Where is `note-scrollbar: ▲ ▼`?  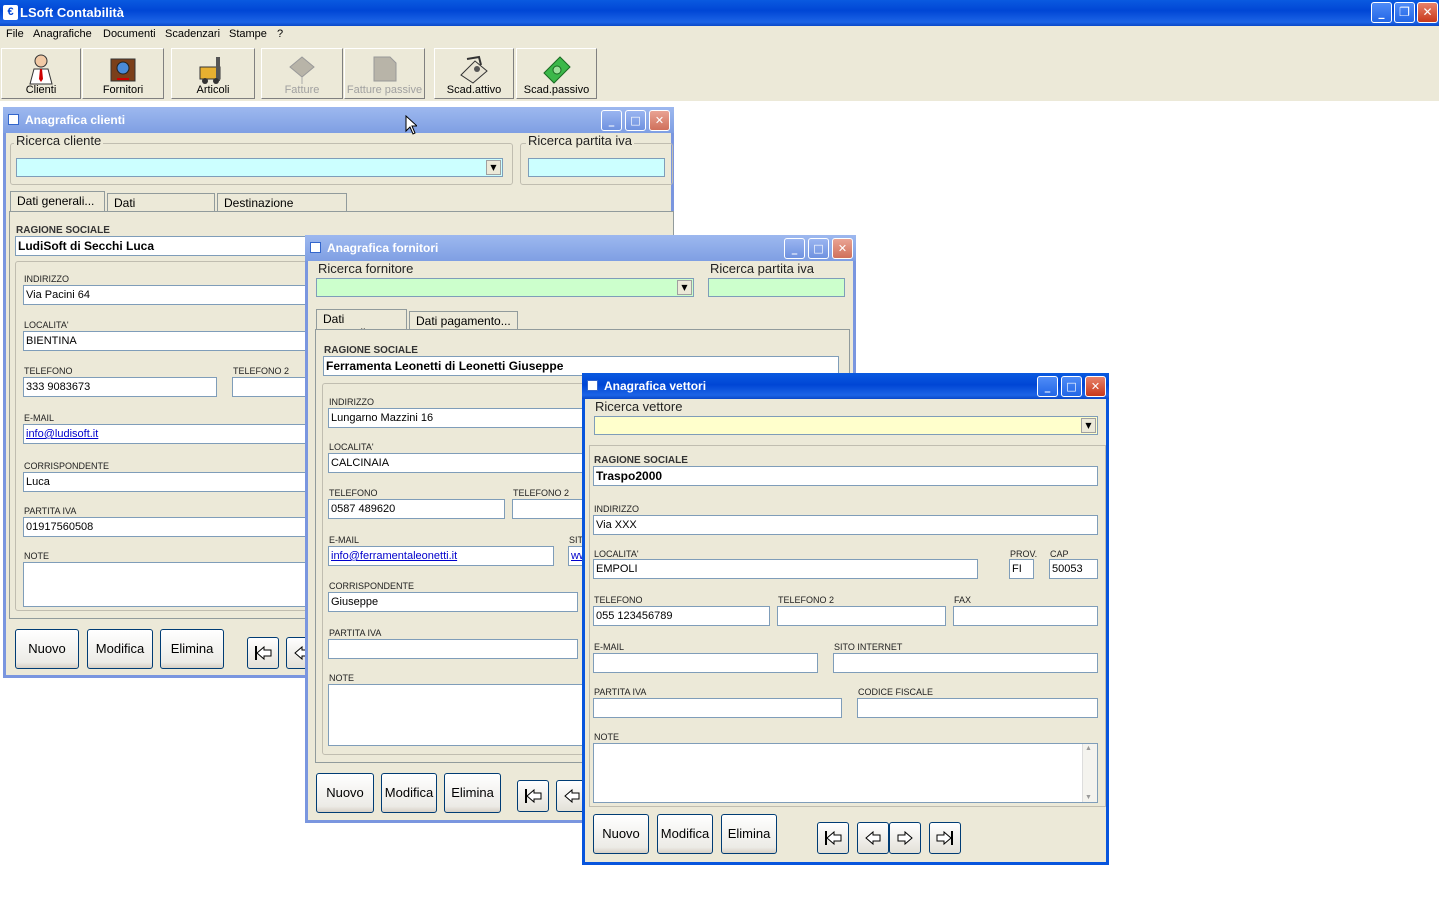
note-scrollbar: ▲ ▼ is located at coordinates (1089, 773).